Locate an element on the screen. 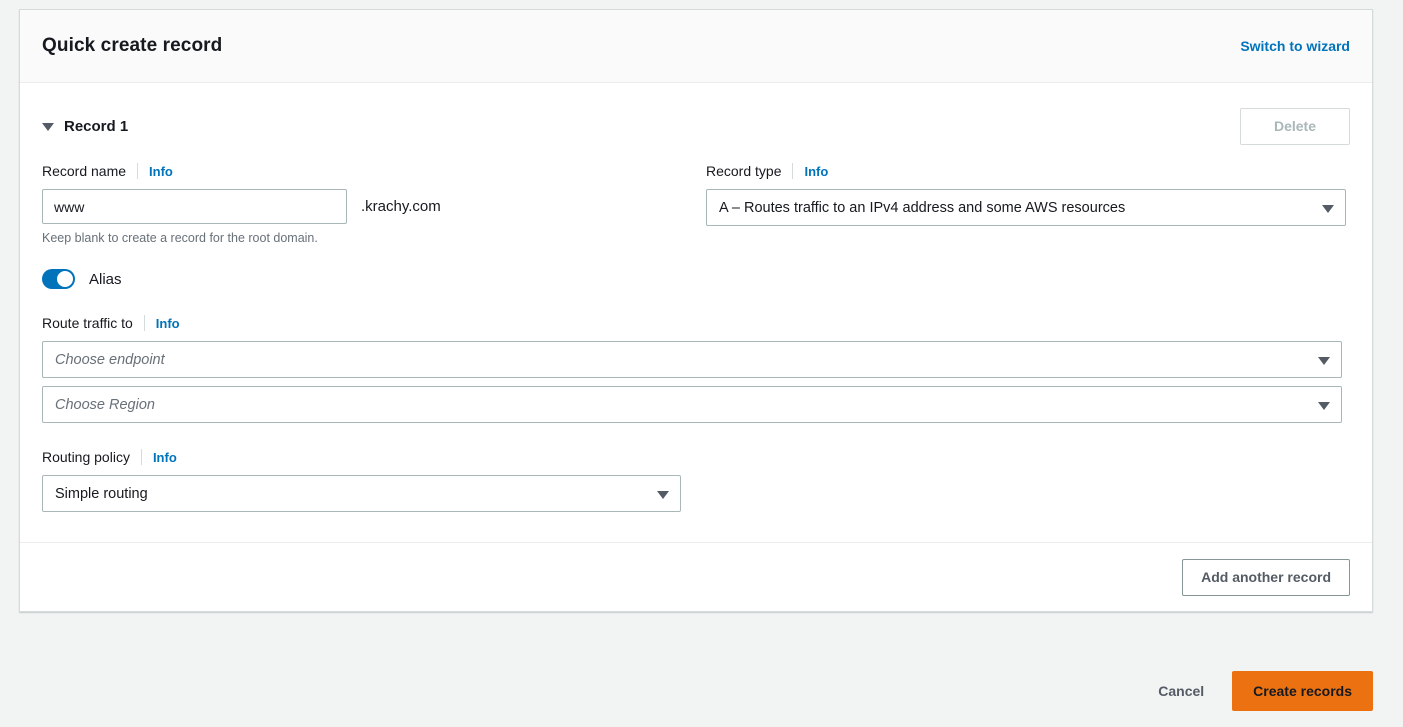 This screenshot has height=727, width=1403. alias-label: Alias is located at coordinates (105, 279).